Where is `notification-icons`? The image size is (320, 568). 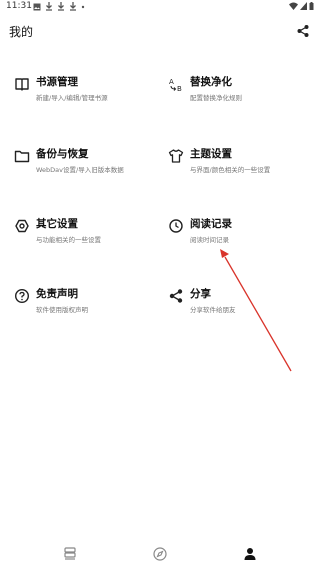 notification-icons is located at coordinates (59, 6).